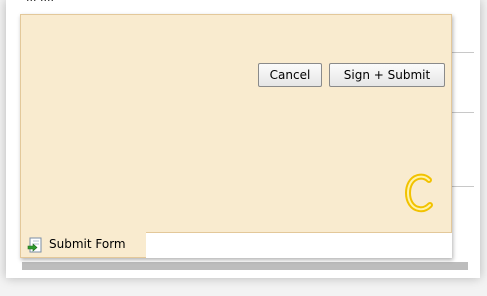 The width and height of the screenshot is (487, 296). What do you see at coordinates (245, 266) in the screenshot?
I see `background-bottom-strip` at bounding box center [245, 266].